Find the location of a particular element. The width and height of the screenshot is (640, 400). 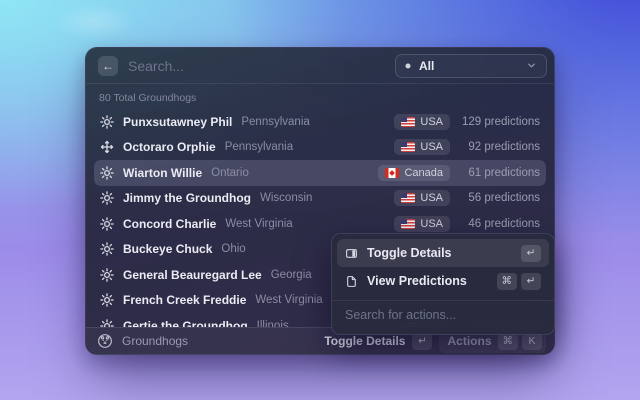

actions-popup: Toggle Details ↵ View Predictions ⌘ ↵ is located at coordinates (443, 284).